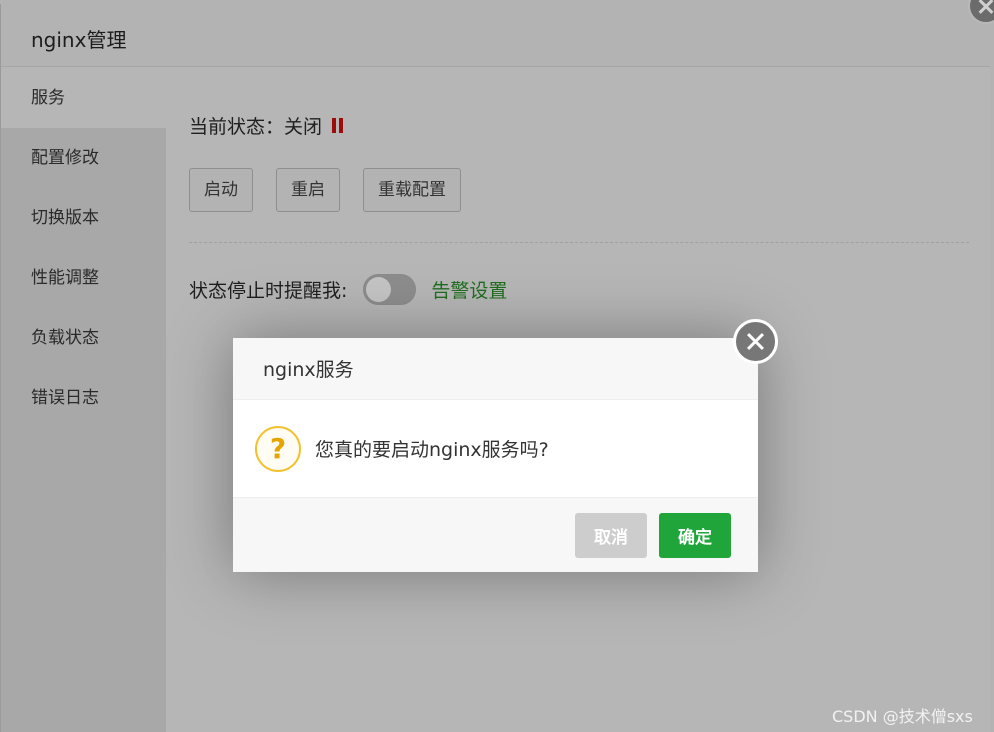 Image resolution: width=994 pixels, height=732 pixels. Describe the element at coordinates (83, 98) in the screenshot. I see `sidebar-item-service: 服务` at that location.